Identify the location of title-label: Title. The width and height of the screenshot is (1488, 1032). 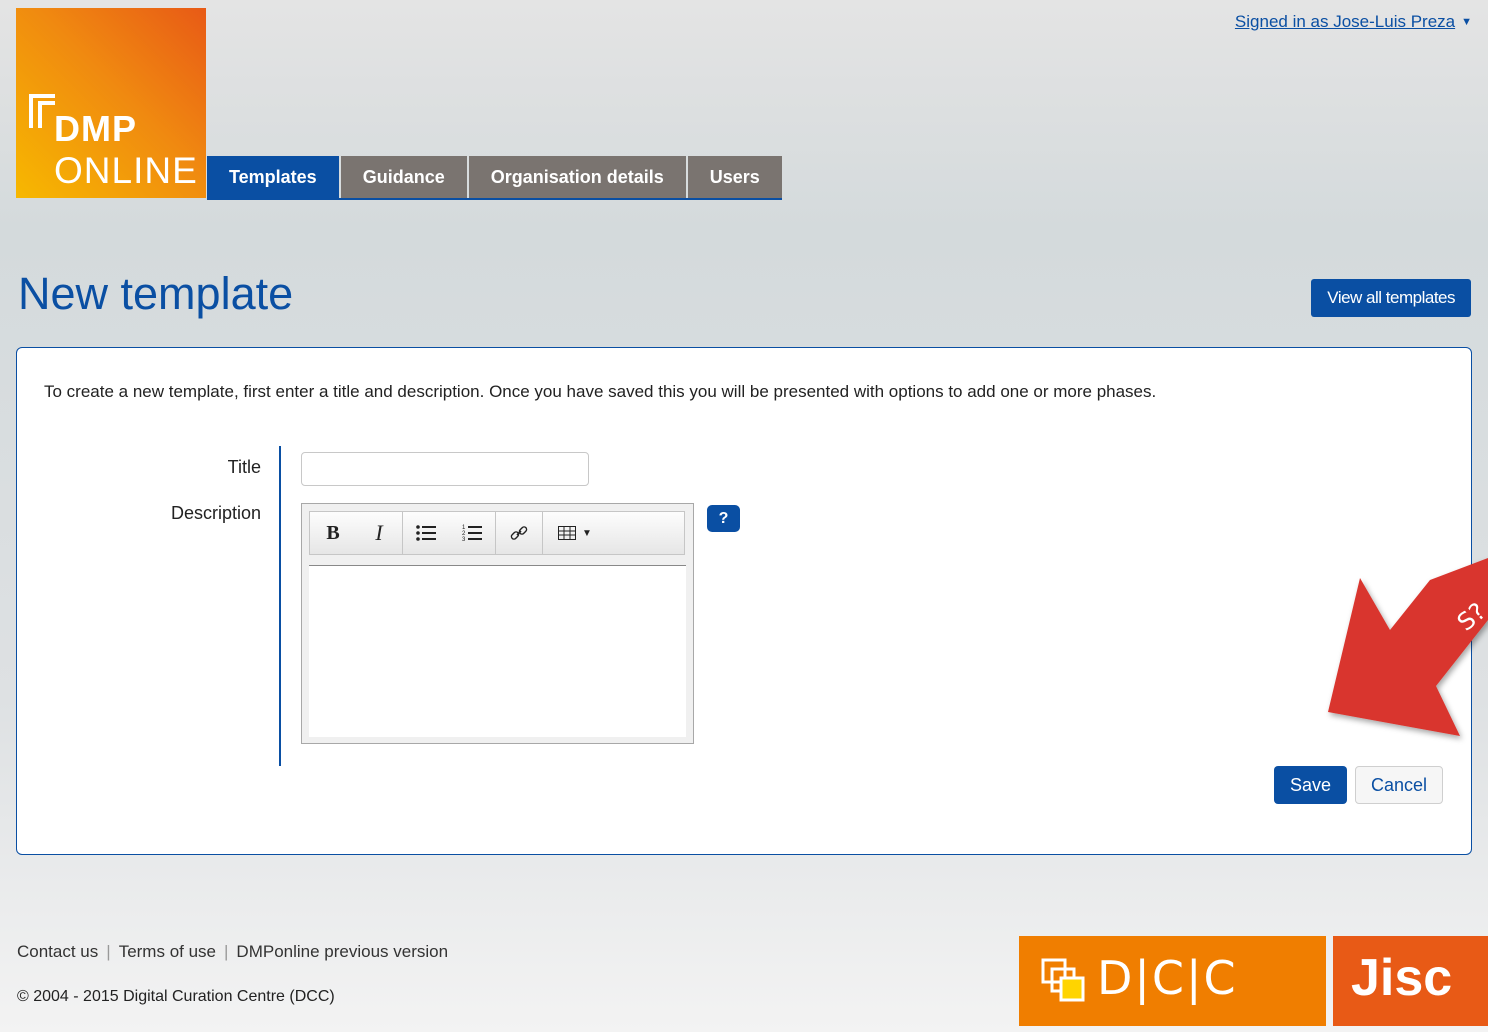
(244, 467).